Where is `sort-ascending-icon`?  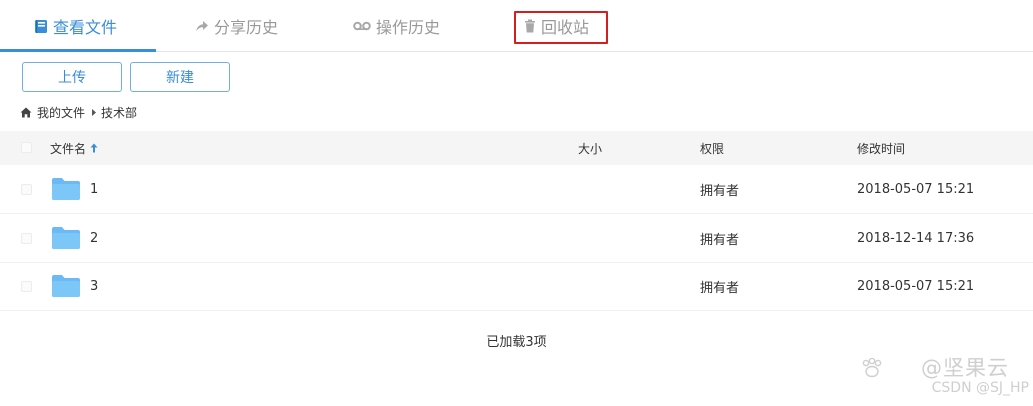 sort-ascending-icon is located at coordinates (94, 148).